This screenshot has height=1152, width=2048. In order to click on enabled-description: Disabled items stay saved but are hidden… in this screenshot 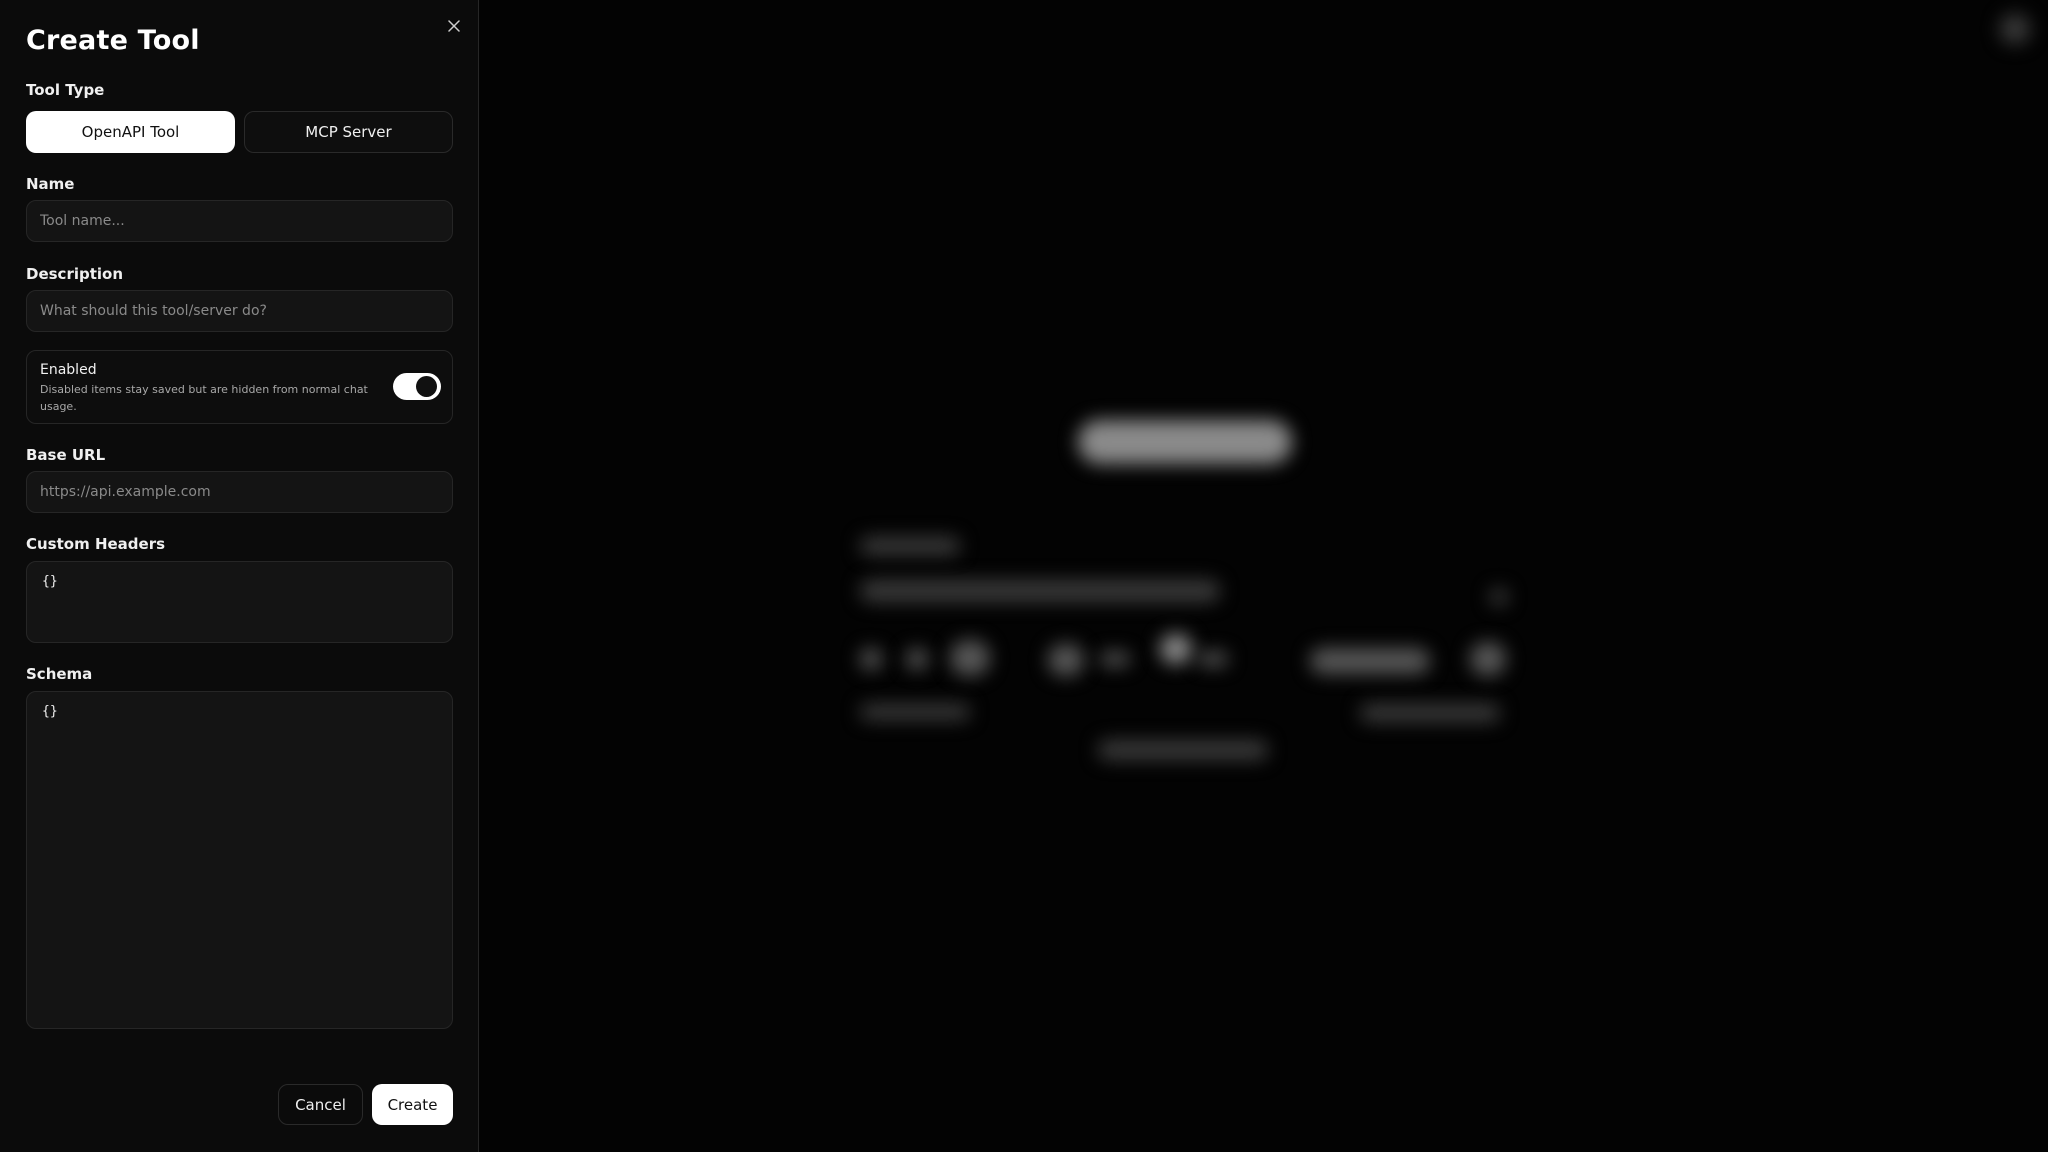, I will do `click(204, 398)`.